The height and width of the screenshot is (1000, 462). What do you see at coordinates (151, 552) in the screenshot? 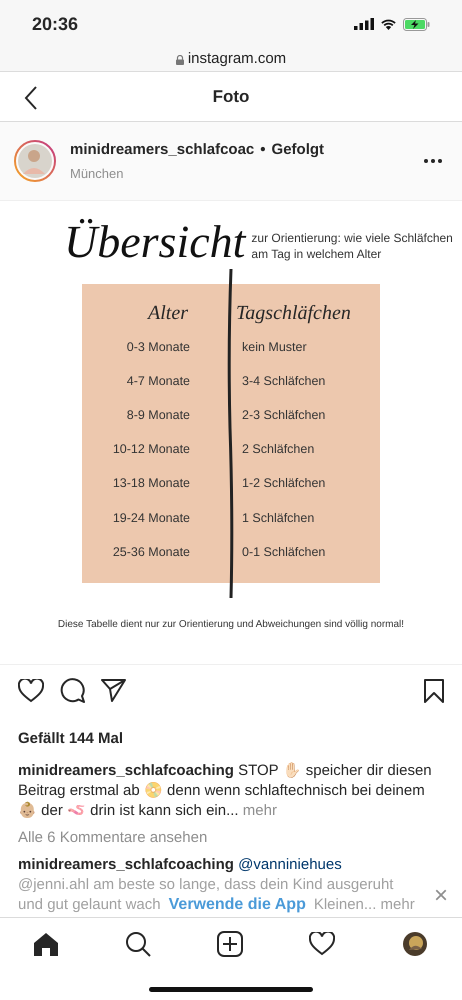
I see `table-cell-text: 25-36 Monate` at bounding box center [151, 552].